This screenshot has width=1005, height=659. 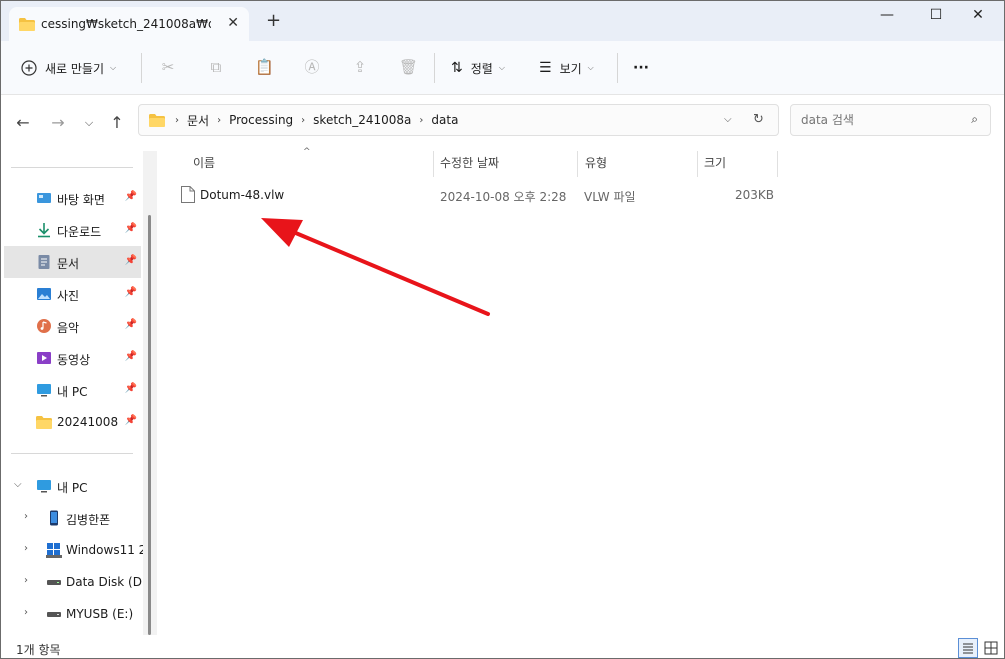 I want to click on search-box: ⌕, so click(x=890, y=120).